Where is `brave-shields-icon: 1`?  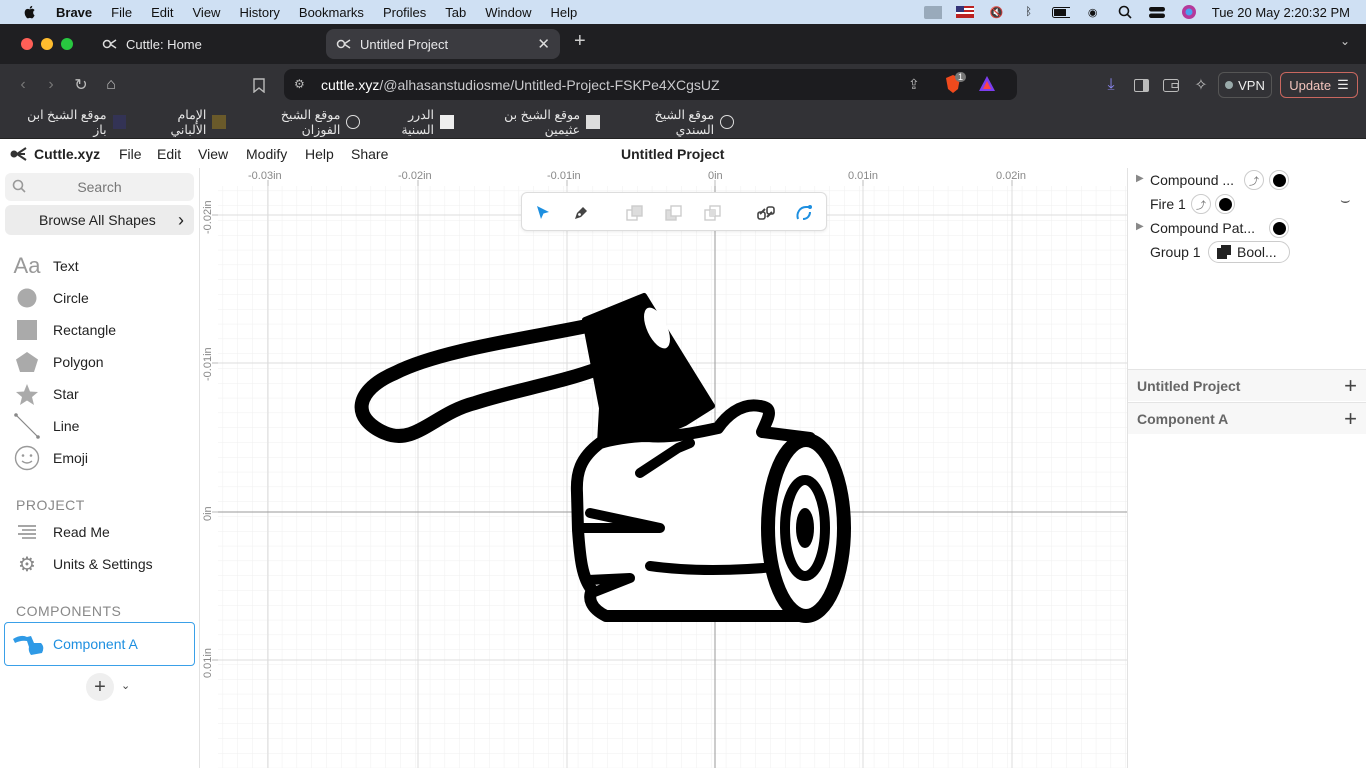
brave-shields-icon: 1 is located at coordinates (955, 83).